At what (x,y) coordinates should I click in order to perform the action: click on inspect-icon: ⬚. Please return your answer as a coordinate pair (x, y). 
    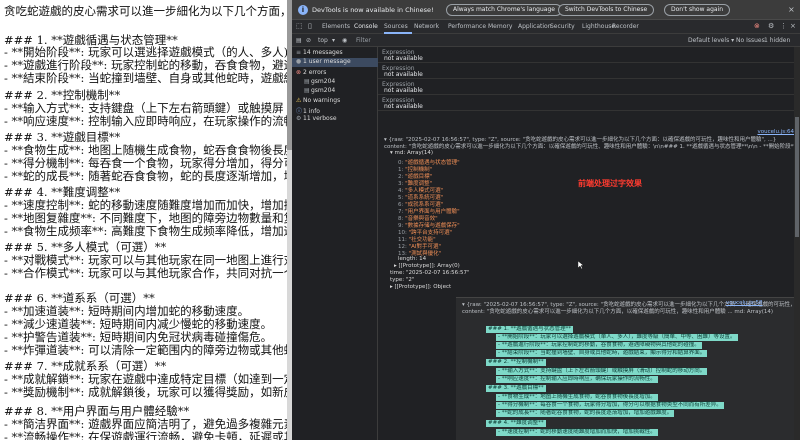
    Looking at the image, I should click on (299, 26).